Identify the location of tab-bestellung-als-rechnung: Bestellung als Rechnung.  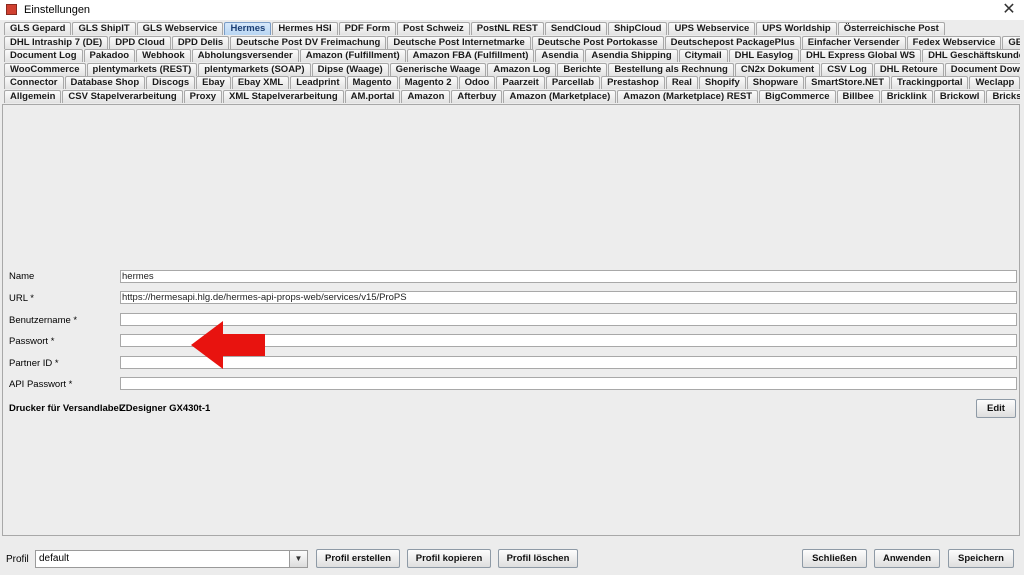
(671, 69).